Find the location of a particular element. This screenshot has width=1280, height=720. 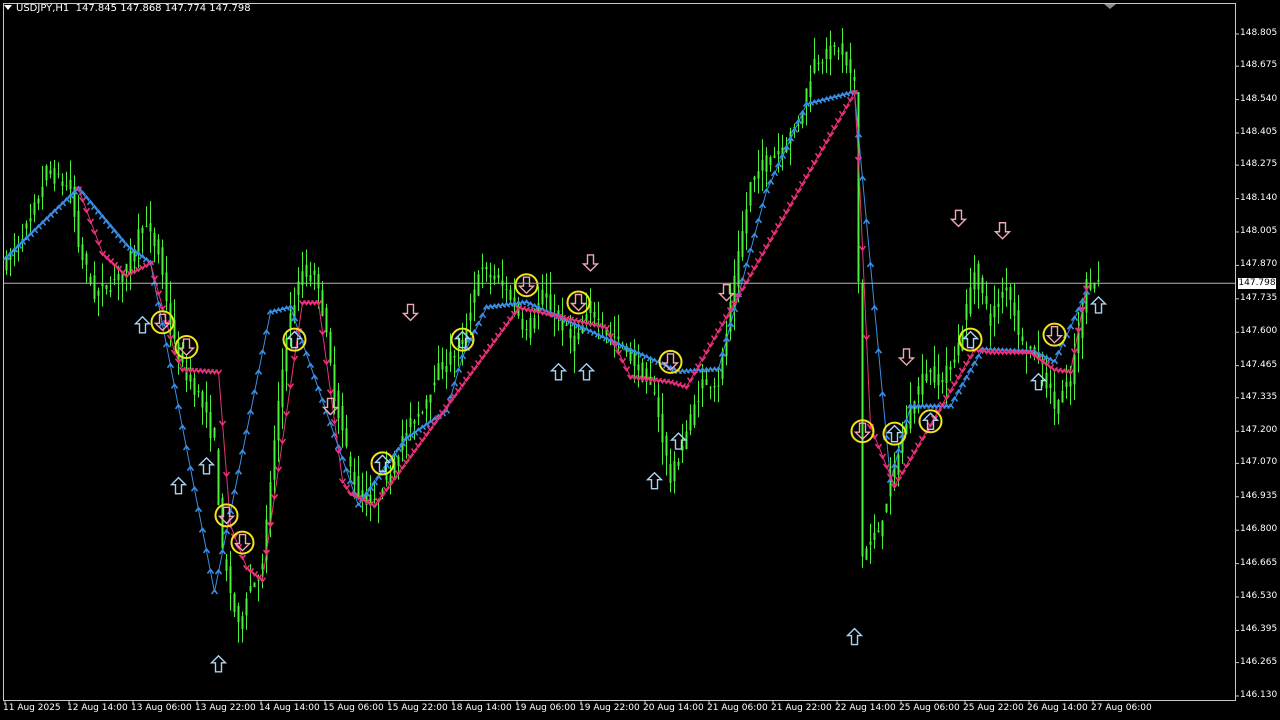

chart-menu-icon is located at coordinates (8, 7).